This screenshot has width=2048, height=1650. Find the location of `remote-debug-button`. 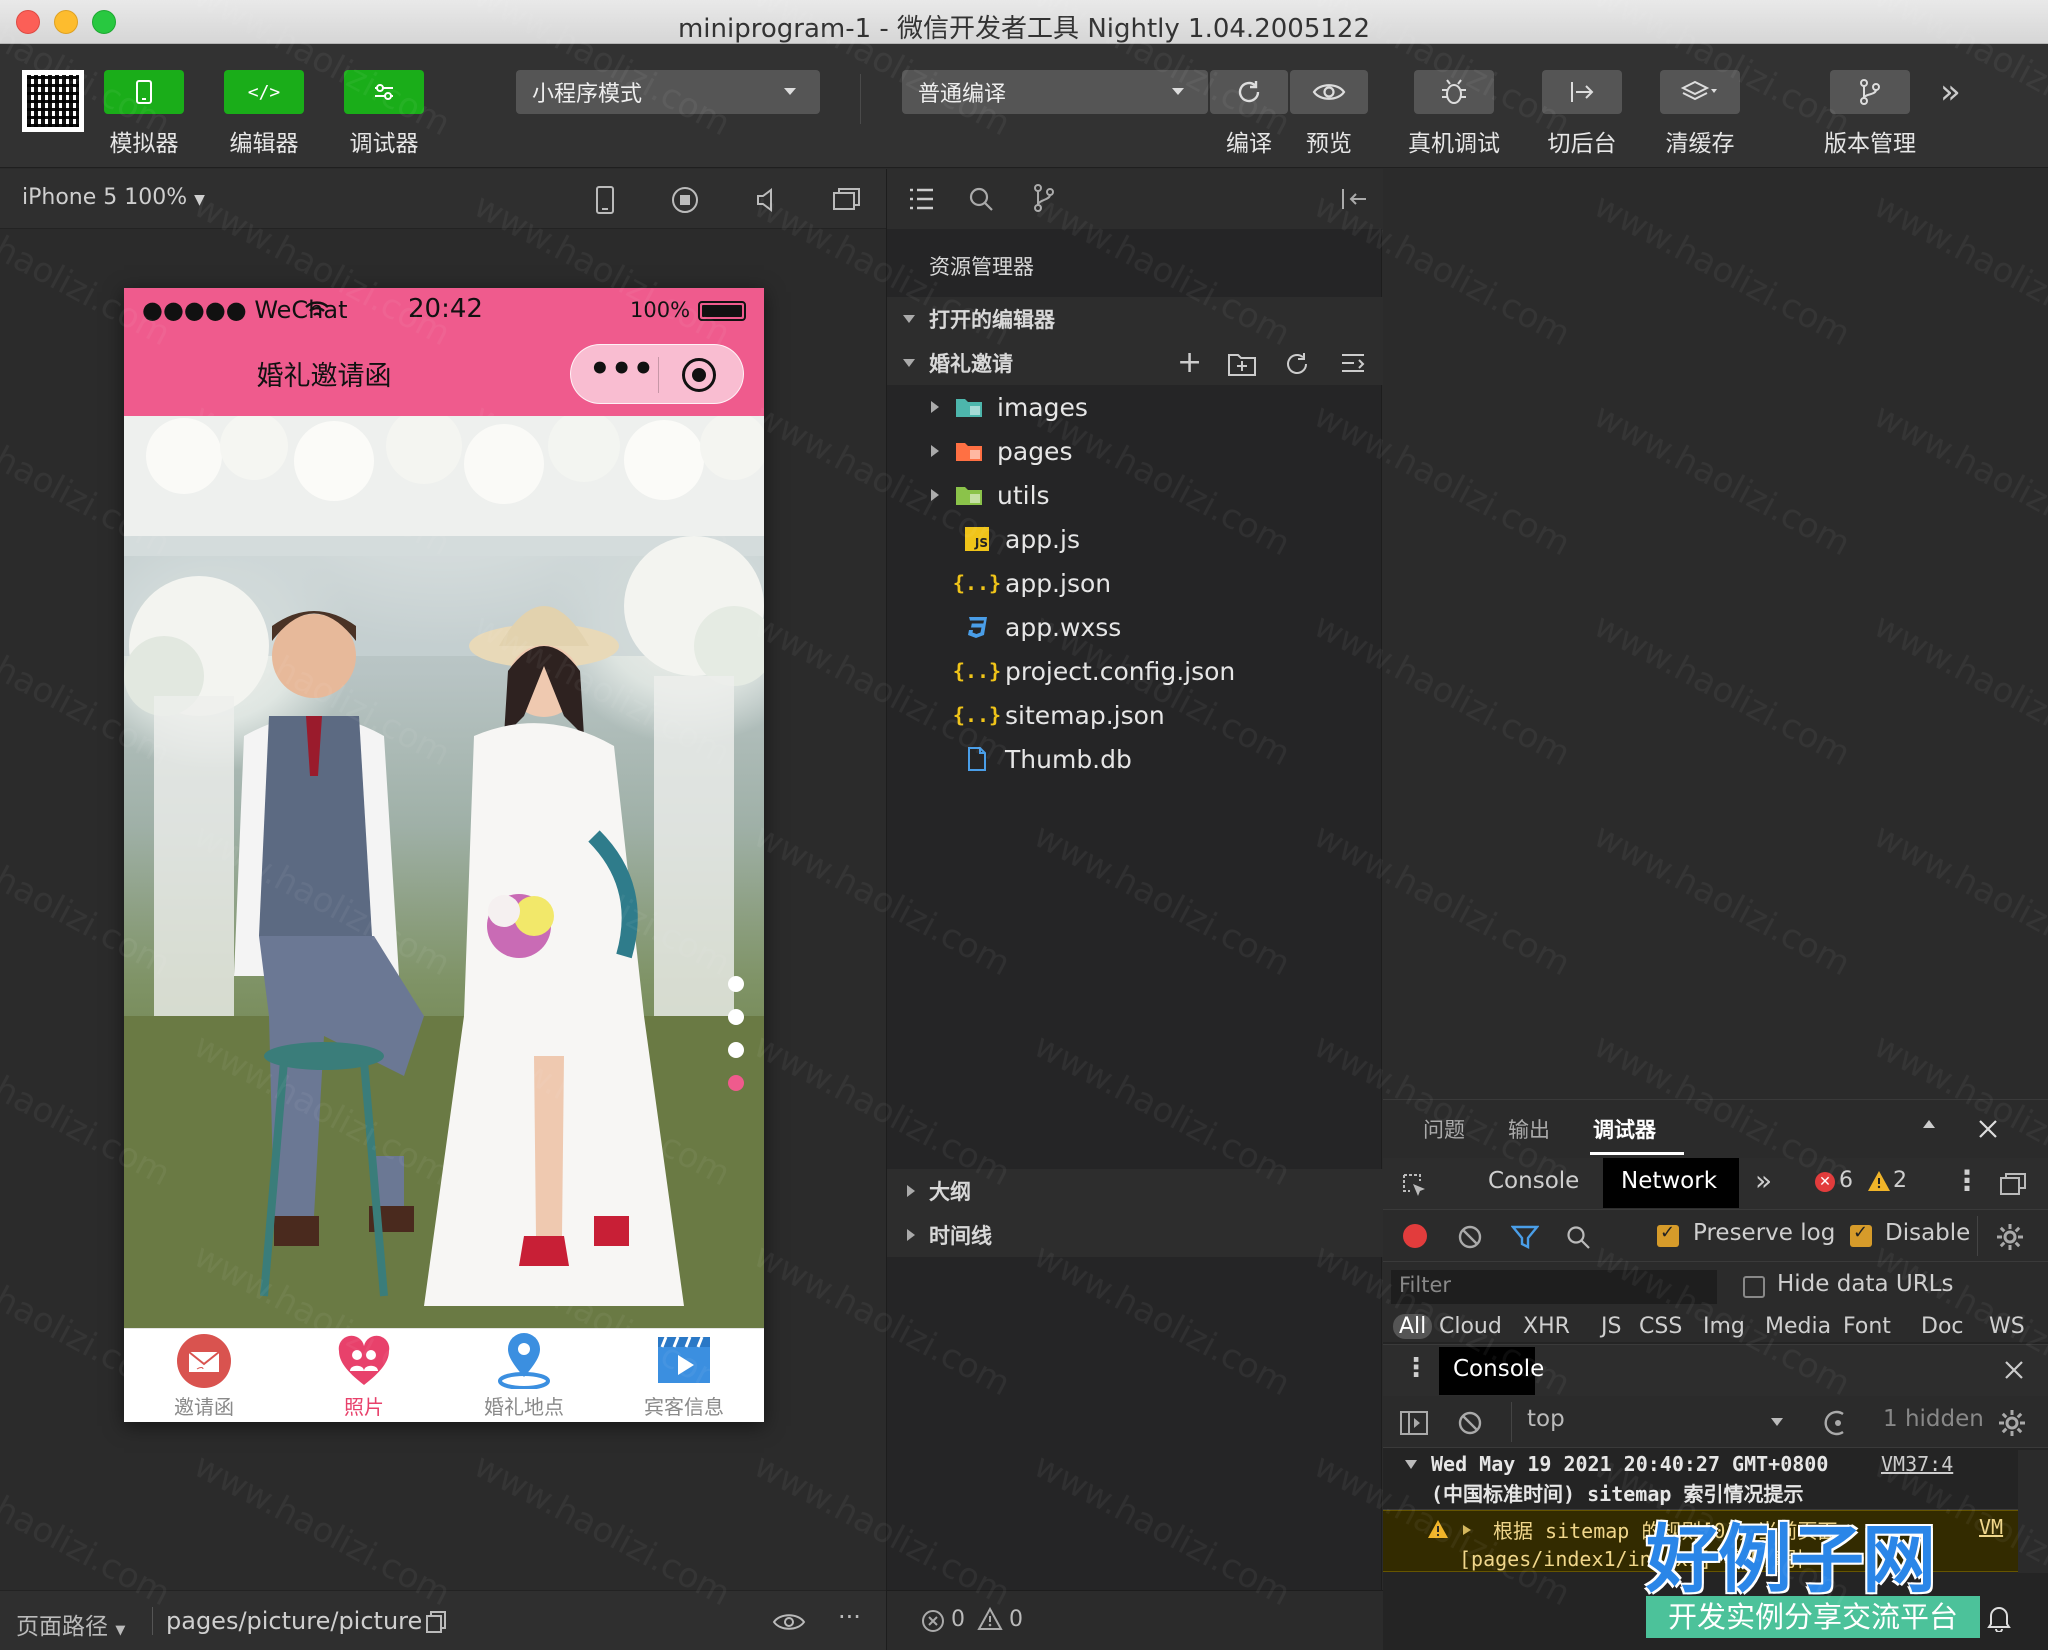

remote-debug-button is located at coordinates (1454, 92).